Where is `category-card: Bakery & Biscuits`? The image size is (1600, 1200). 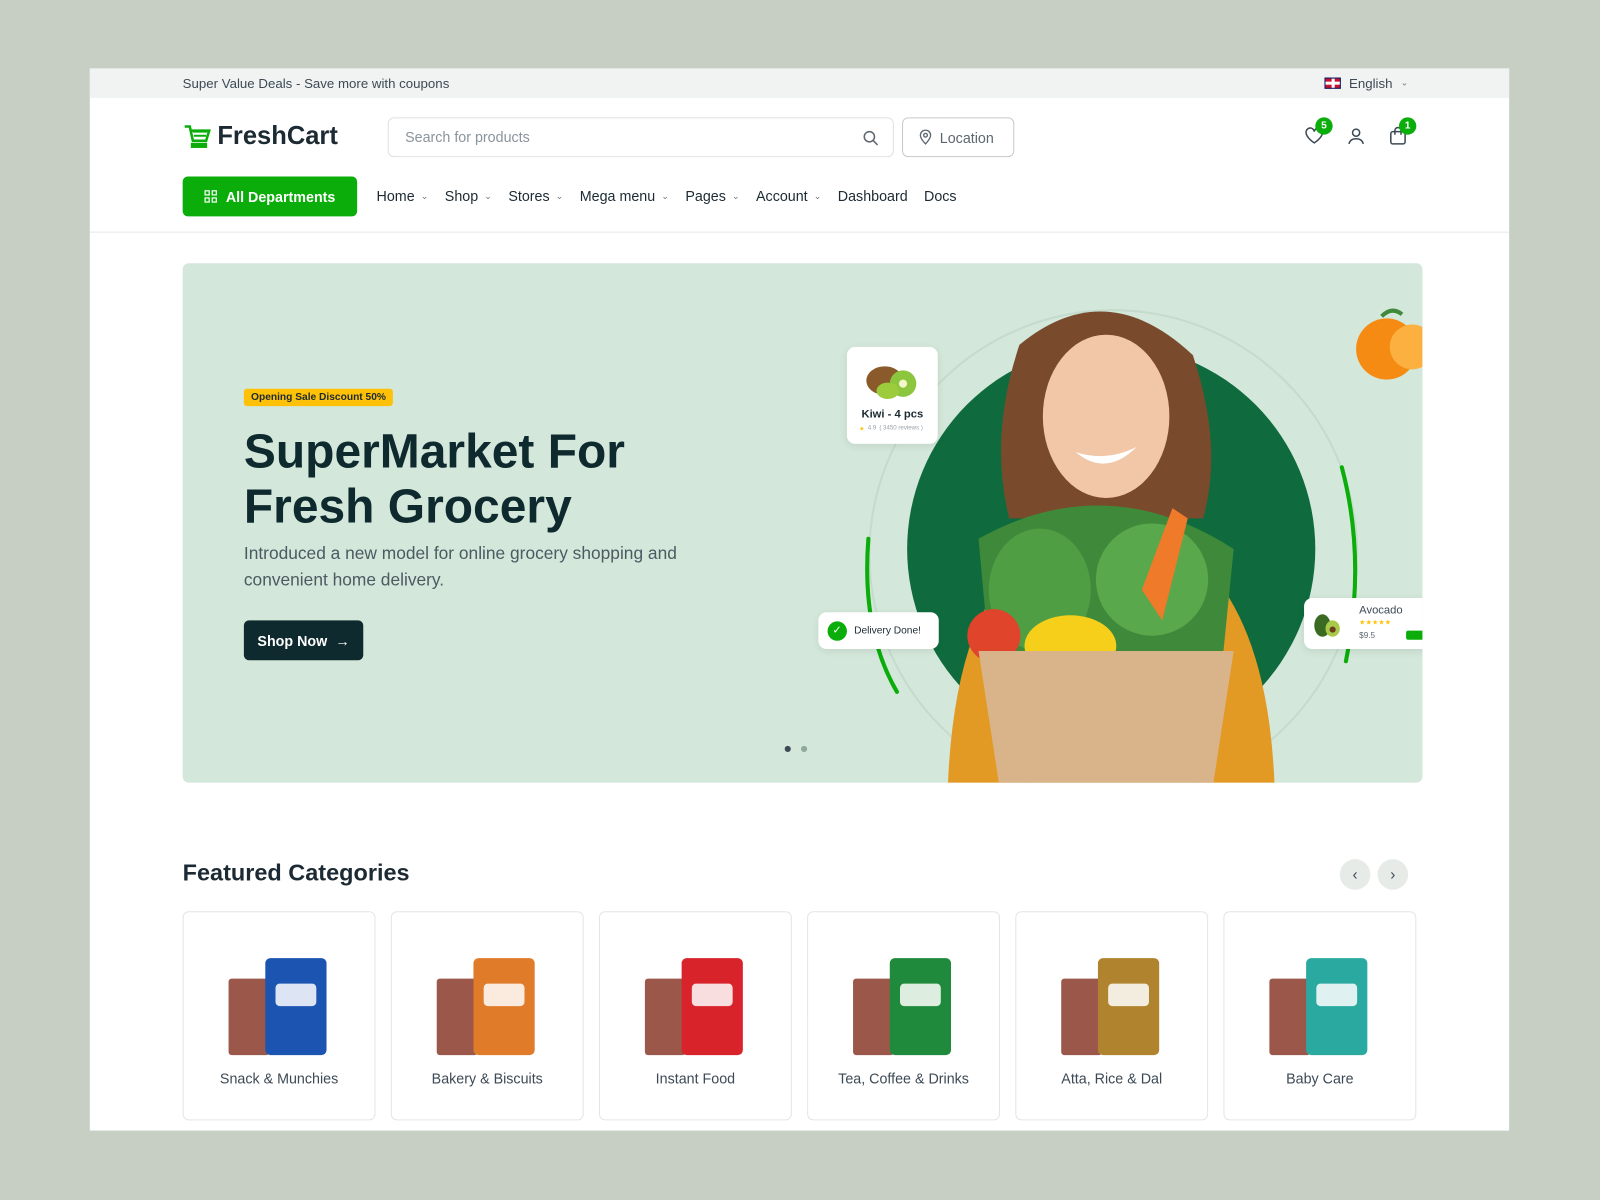
category-card: Bakery & Biscuits is located at coordinates (487, 1016).